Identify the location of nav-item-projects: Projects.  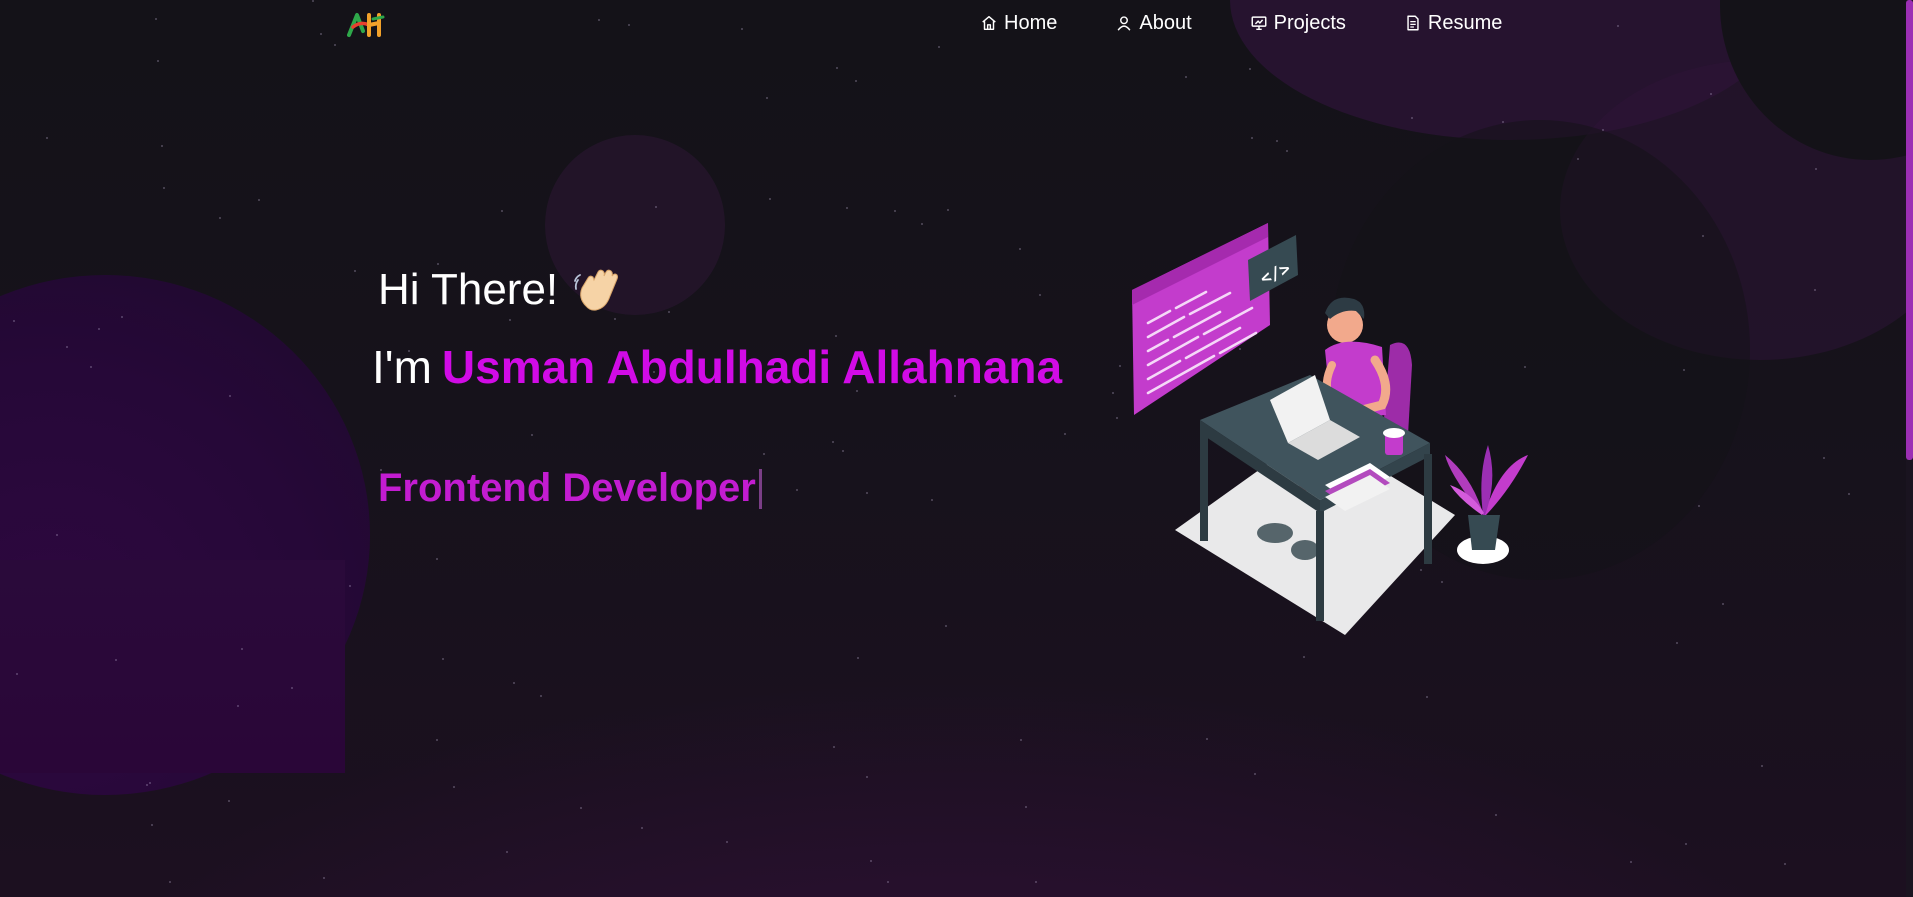
(1298, 23).